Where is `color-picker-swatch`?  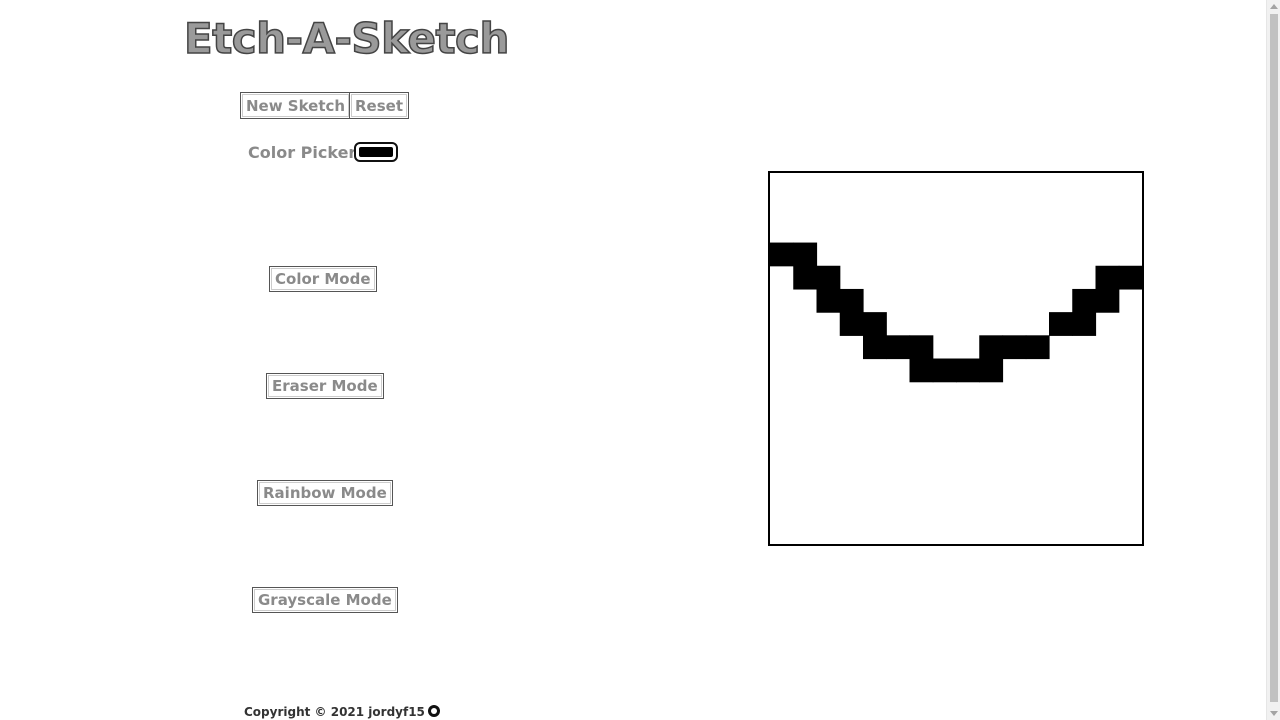
color-picker-swatch is located at coordinates (376, 152).